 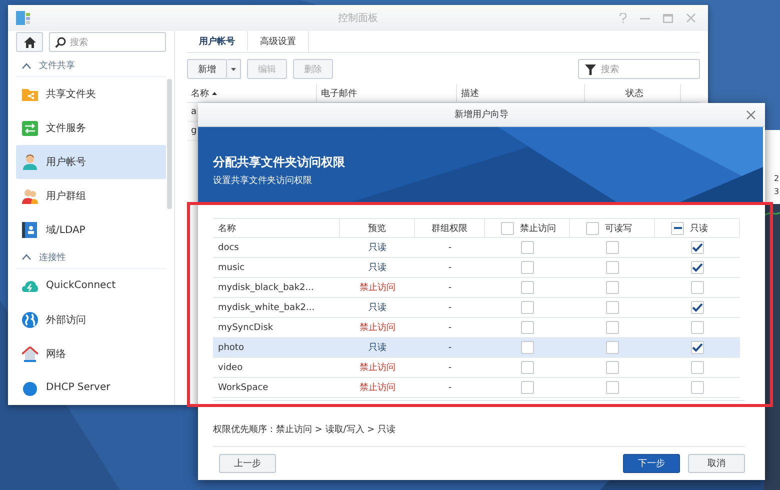 I want to click on home-icon, so click(x=30, y=42).